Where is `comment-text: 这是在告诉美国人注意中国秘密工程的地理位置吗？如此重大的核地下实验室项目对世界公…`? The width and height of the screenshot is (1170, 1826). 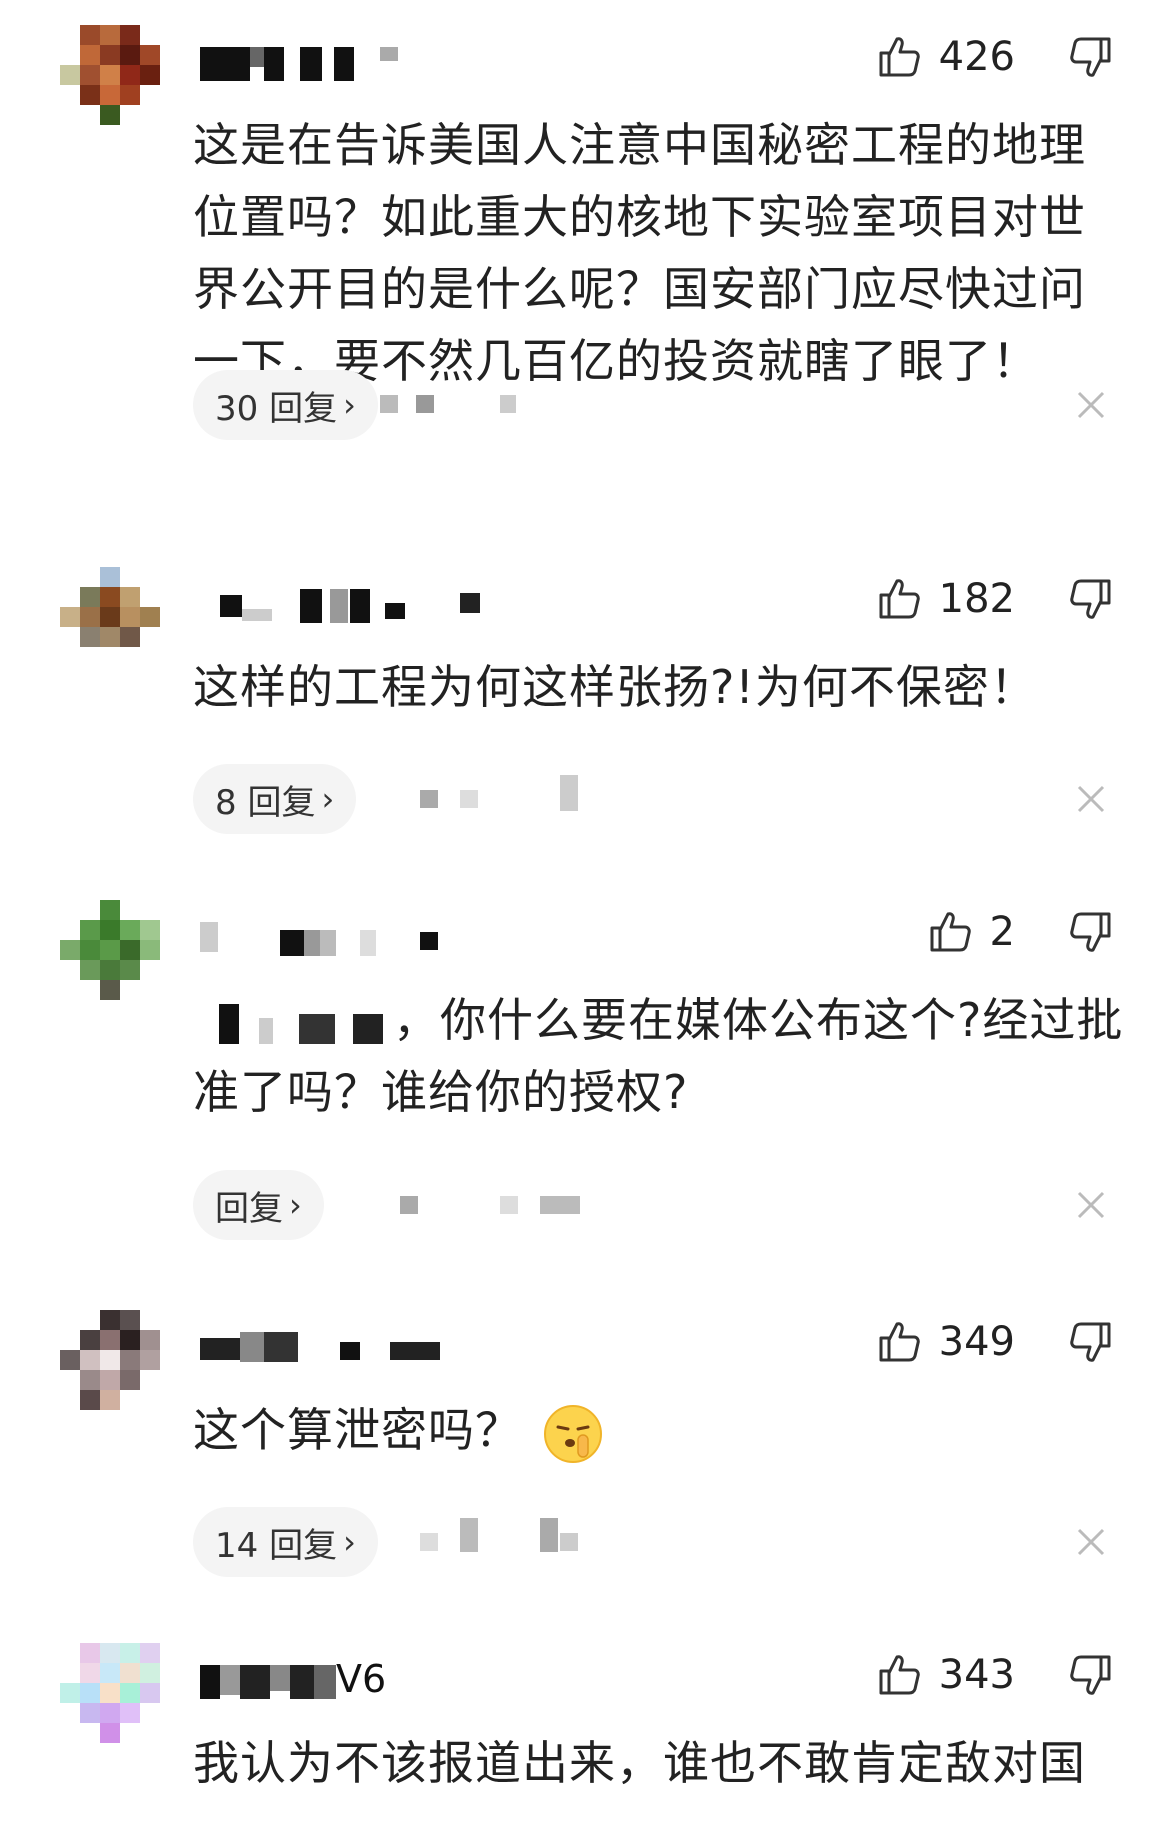
comment-text: 这是在告诉美国人注意中国秘密工程的地理位置吗？如此重大的核地下实验室项目对世界公… is located at coordinates (639, 253).